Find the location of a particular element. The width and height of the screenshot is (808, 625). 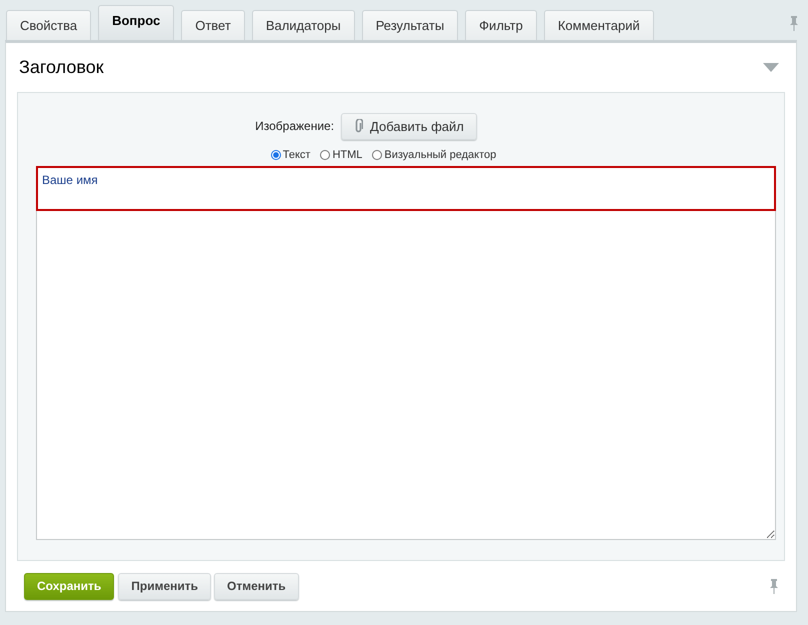

collapse-caret-icon is located at coordinates (771, 67).